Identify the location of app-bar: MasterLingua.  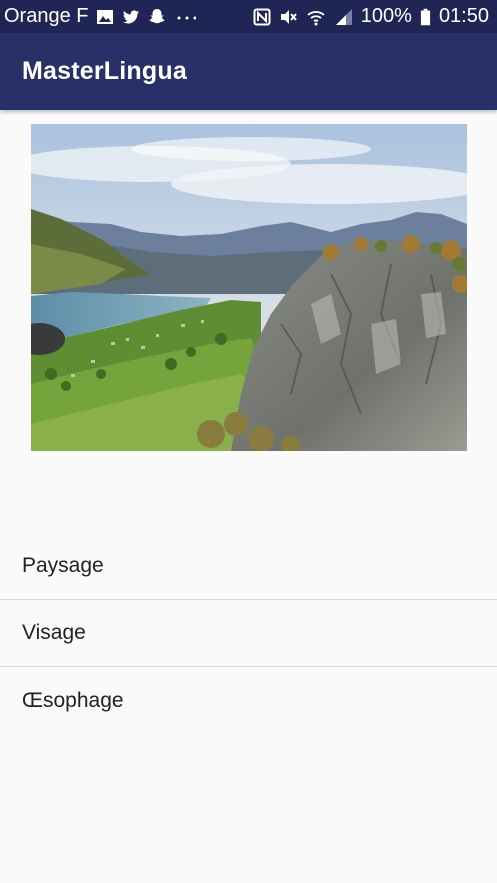
(248, 71).